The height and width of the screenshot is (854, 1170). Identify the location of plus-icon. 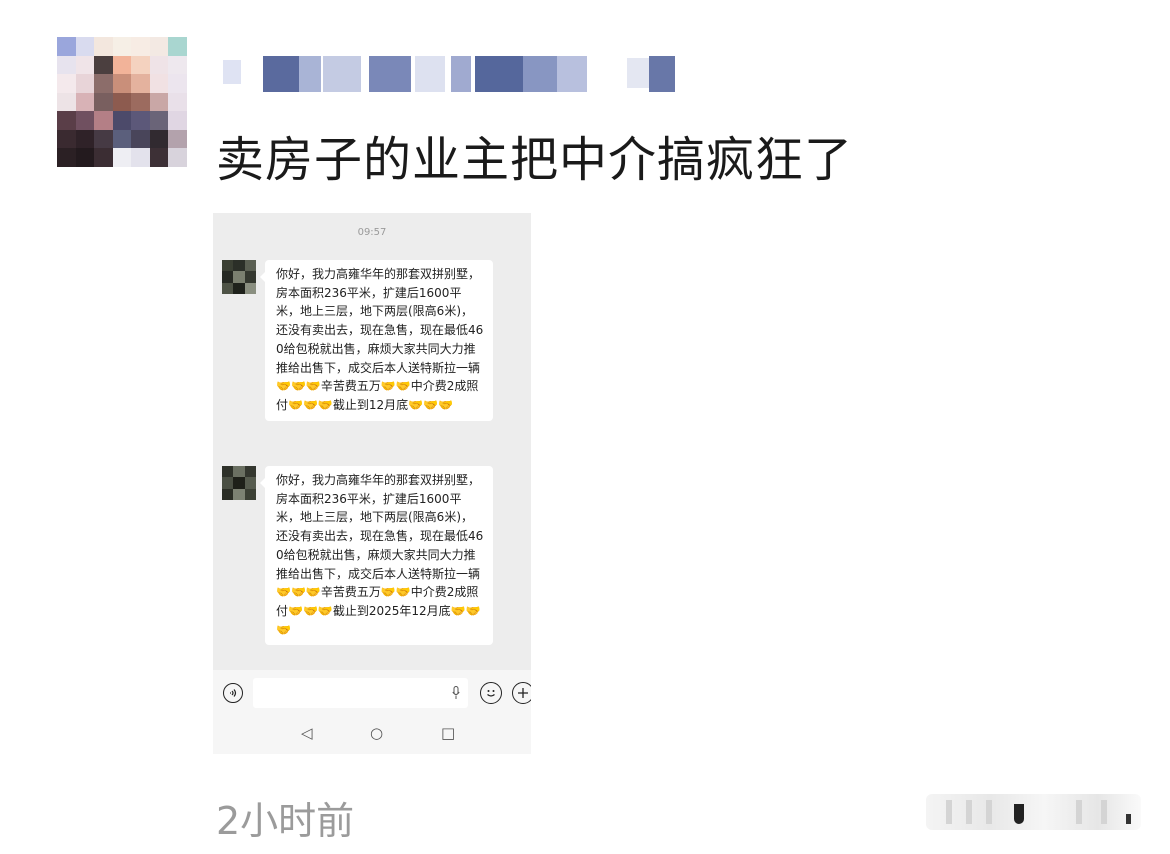
(521, 693).